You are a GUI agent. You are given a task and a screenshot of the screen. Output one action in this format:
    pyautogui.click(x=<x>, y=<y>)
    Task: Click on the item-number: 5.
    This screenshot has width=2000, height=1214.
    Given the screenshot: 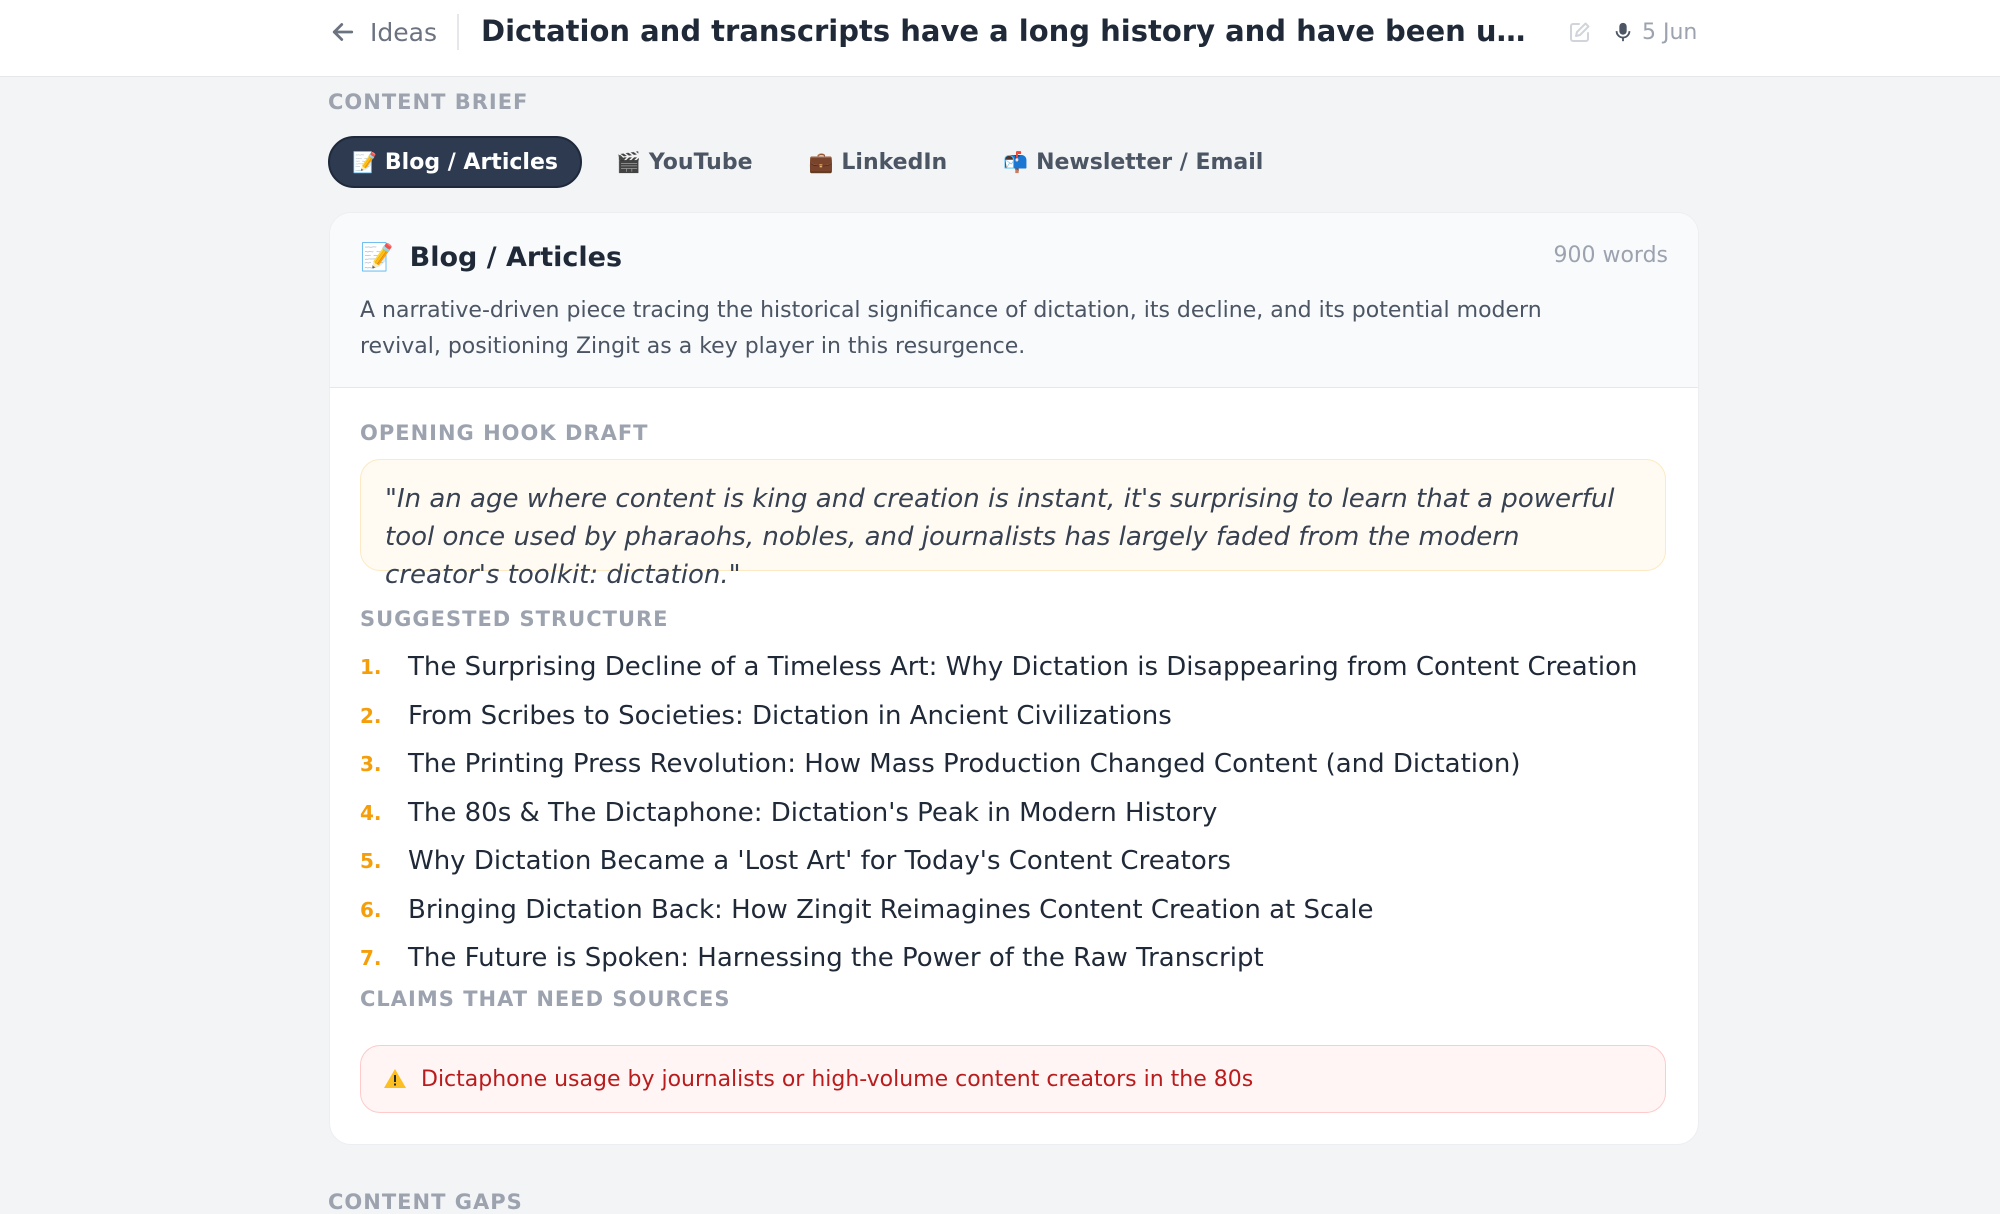 What is the action you would take?
    pyautogui.click(x=371, y=861)
    